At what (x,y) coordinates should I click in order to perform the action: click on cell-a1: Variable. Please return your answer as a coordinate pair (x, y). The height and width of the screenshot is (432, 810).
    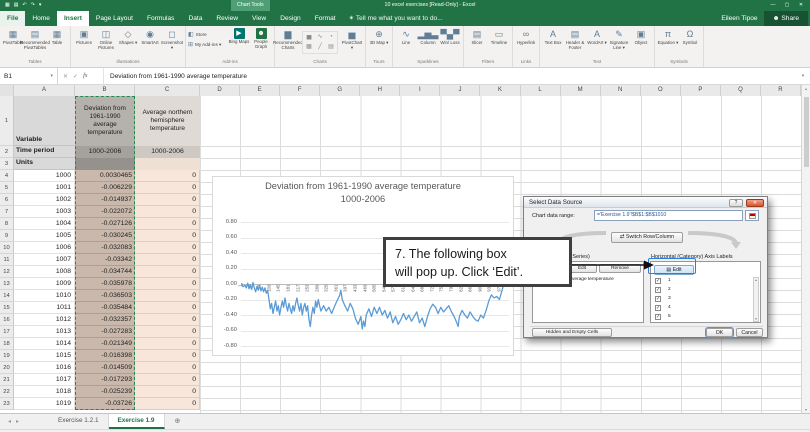
    Looking at the image, I should click on (44, 121).